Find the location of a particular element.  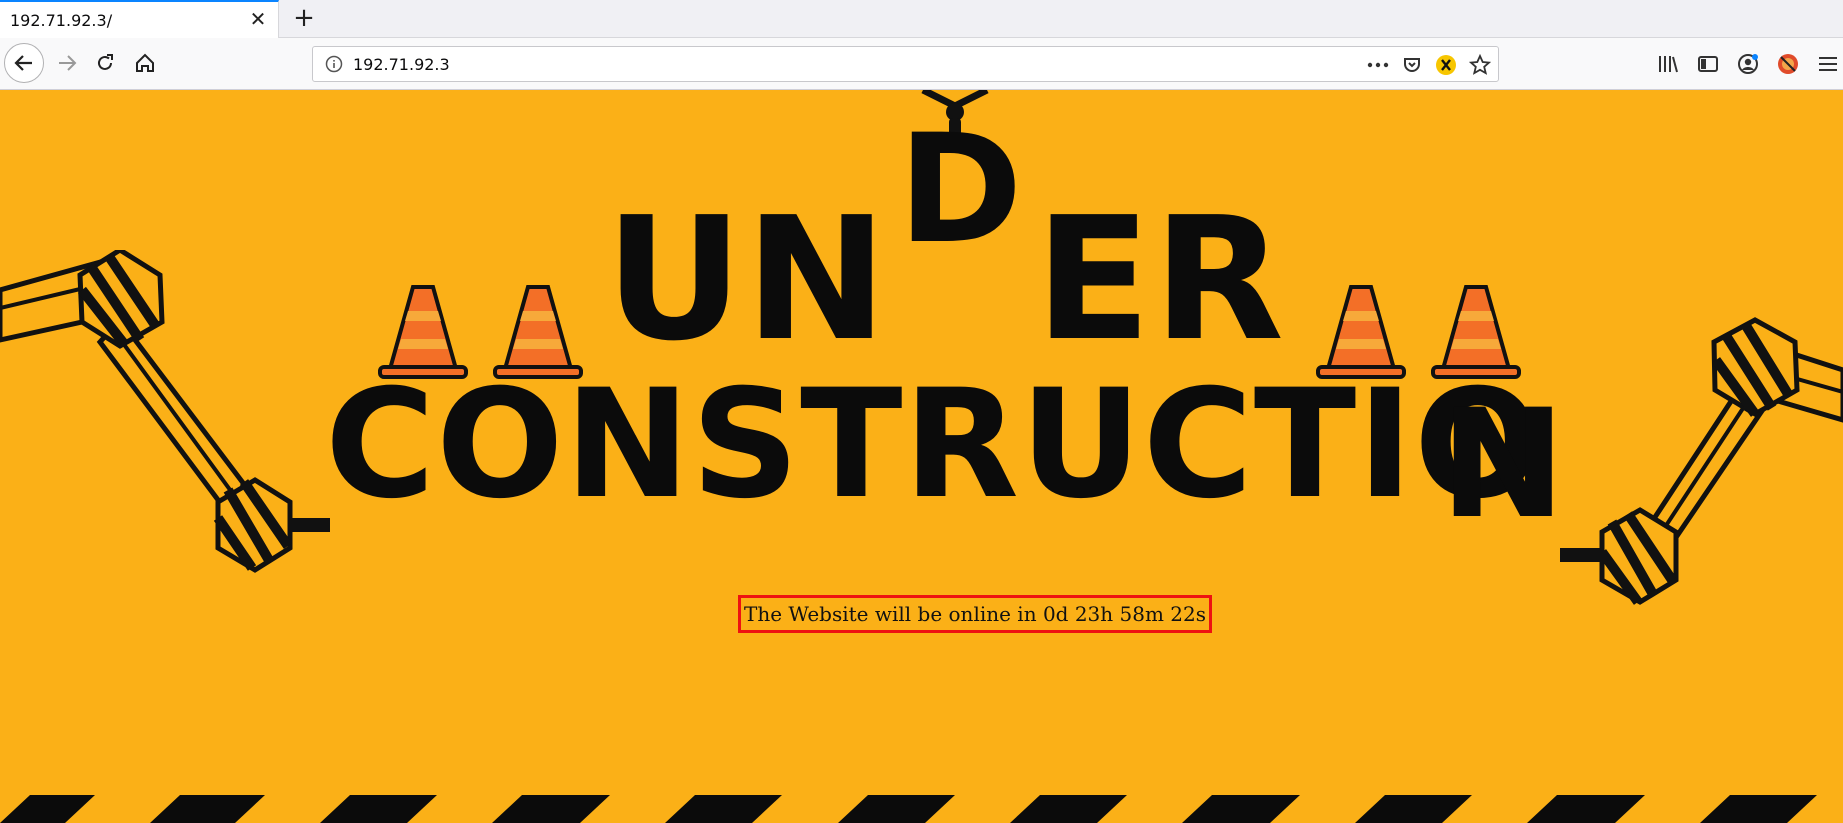

forward-arrow-icon is located at coordinates (68, 63).